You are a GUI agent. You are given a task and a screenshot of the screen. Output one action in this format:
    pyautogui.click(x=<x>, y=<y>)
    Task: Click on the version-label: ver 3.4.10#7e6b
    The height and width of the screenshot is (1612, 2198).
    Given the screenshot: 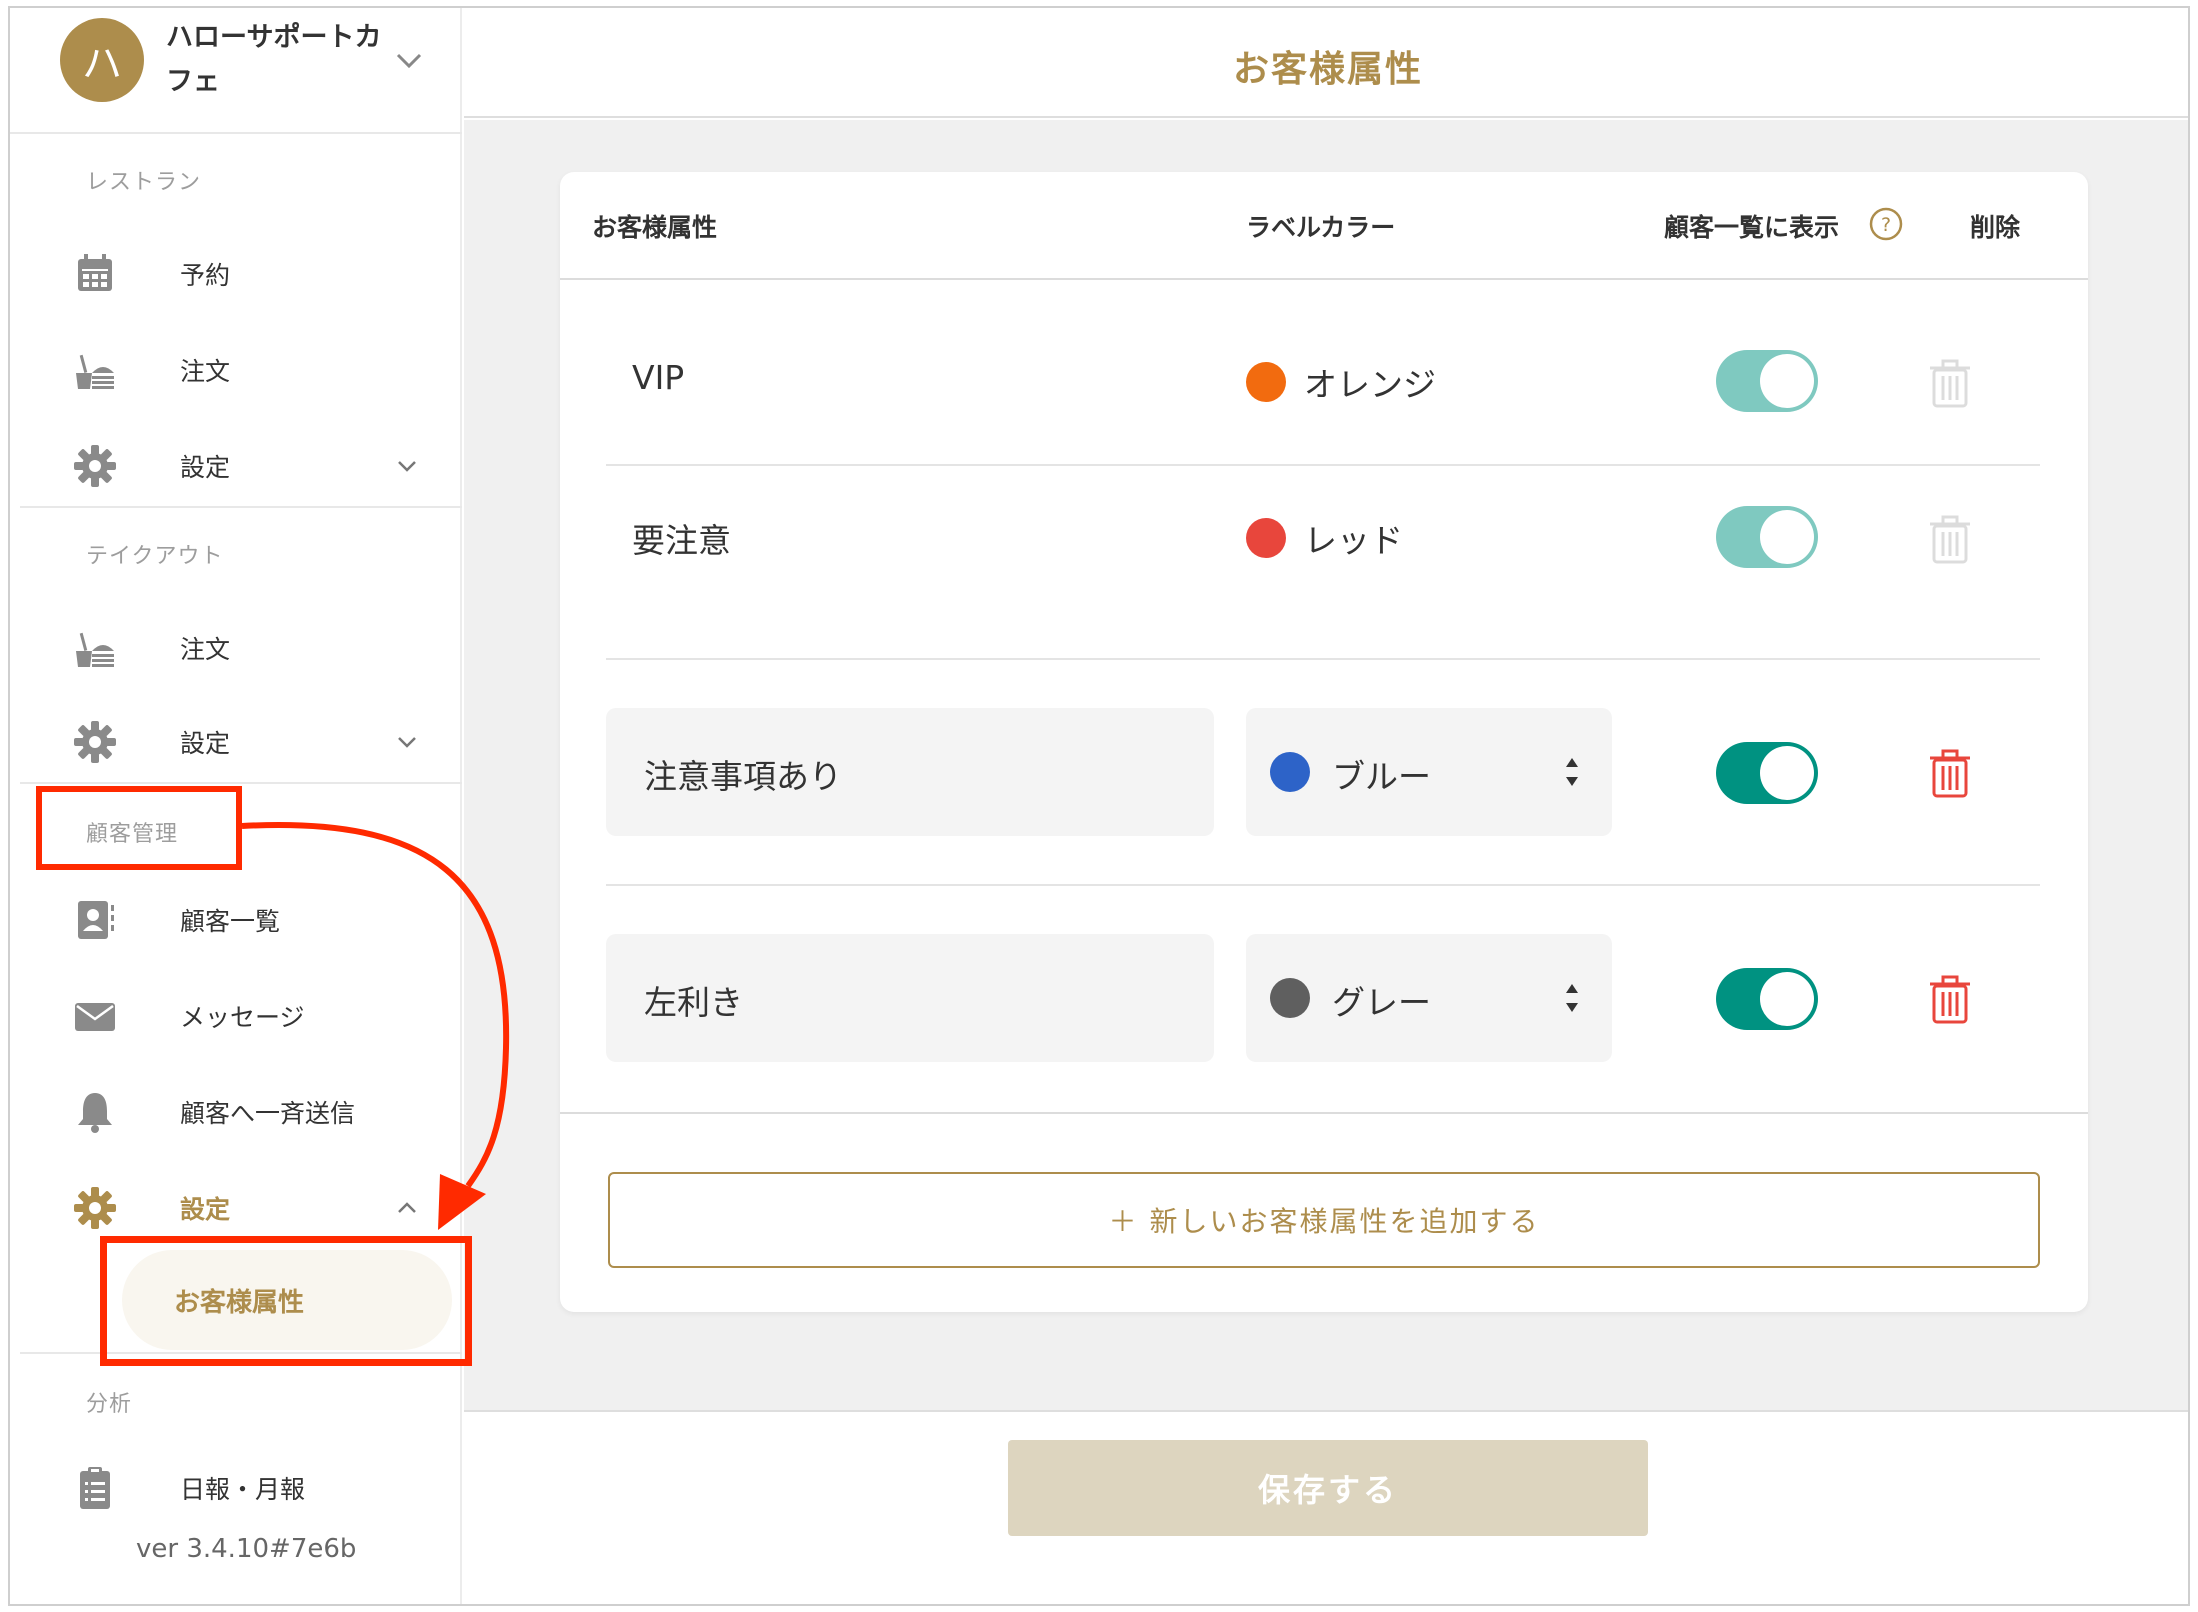 What is the action you would take?
    pyautogui.click(x=246, y=1549)
    